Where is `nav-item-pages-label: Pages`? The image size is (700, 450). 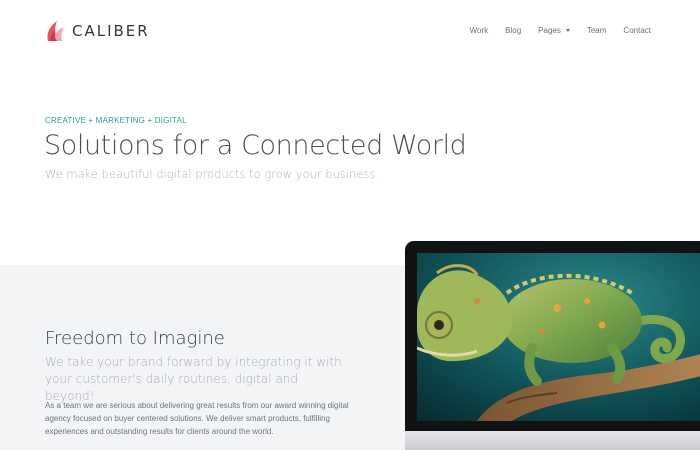 nav-item-pages-label: Pages is located at coordinates (549, 30).